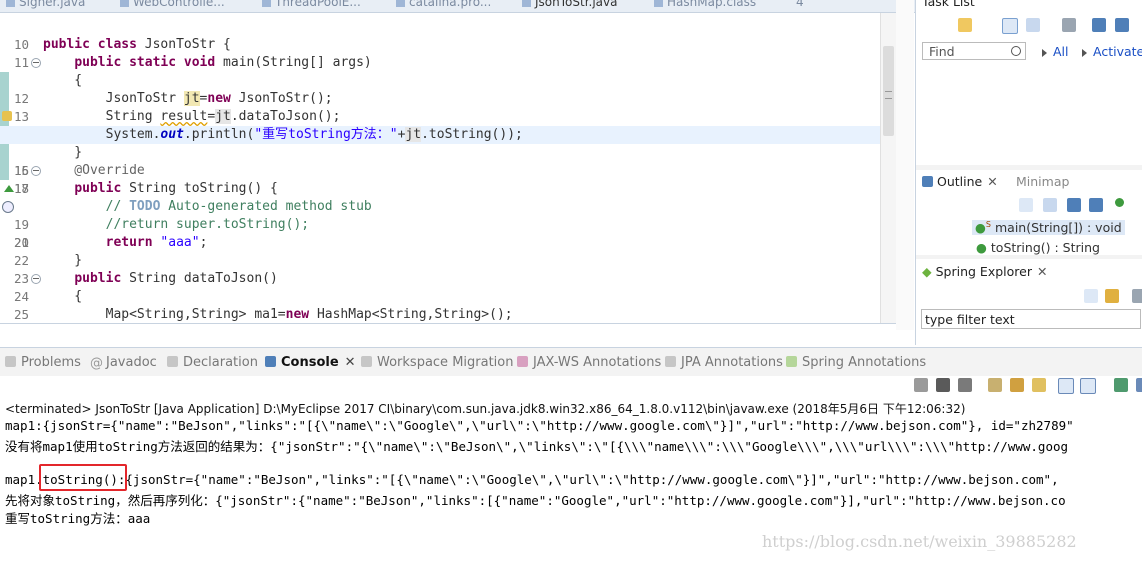 This screenshot has width=1142, height=561. I want to click on spring-explorer-title: ◆ Spring Explorer ✕, so click(984, 271).